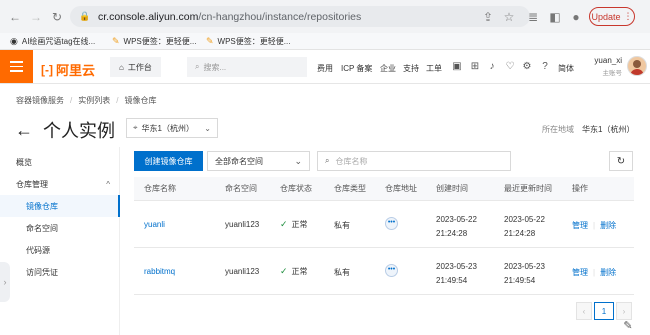 Image resolution: width=650 pixels, height=335 pixels. Describe the element at coordinates (533, 17) in the screenshot. I see `reading-list-icon: ≣` at that location.